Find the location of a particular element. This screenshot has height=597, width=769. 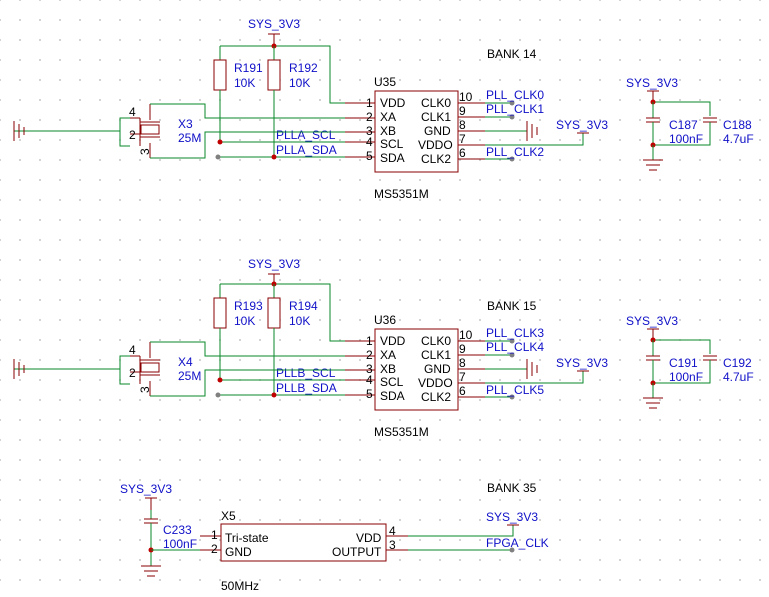

ic-ref: U36 is located at coordinates (385, 320).